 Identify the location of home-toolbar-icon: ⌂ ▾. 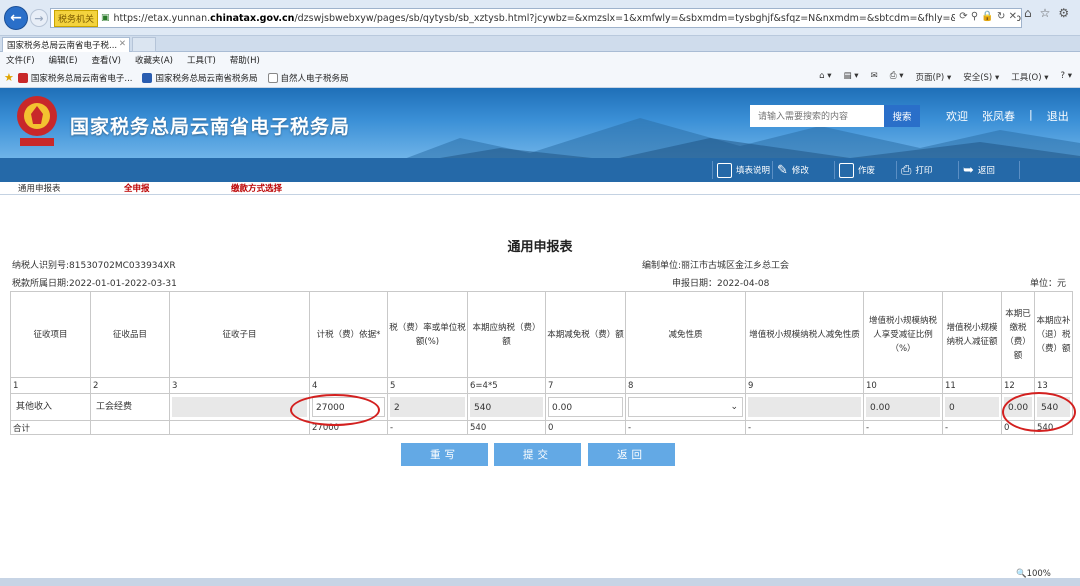
(825, 77).